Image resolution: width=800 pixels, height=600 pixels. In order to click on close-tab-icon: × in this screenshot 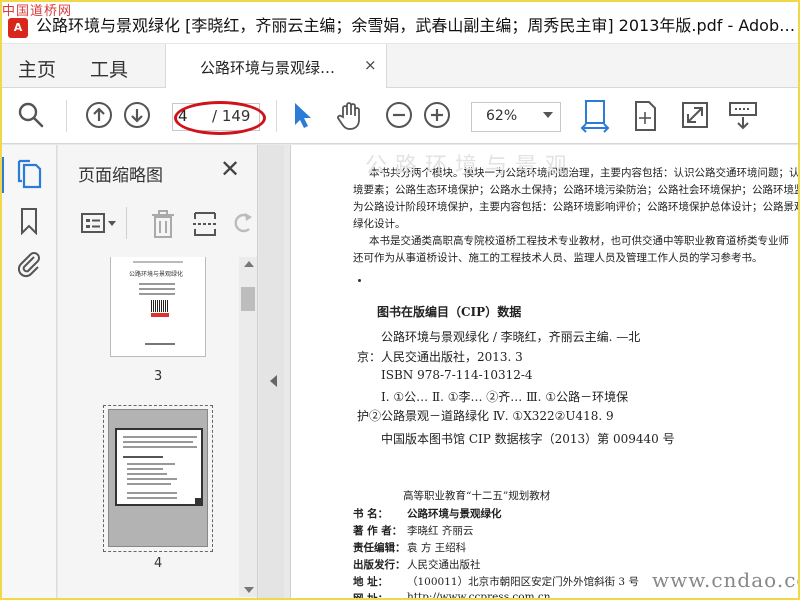, I will do `click(370, 65)`.